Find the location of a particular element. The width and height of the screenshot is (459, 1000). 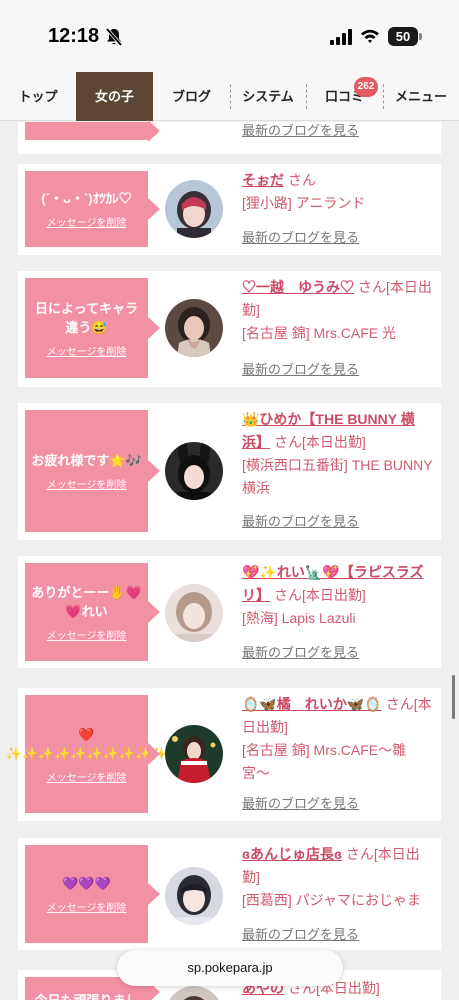

battery-icon: 50 is located at coordinates (405, 36).